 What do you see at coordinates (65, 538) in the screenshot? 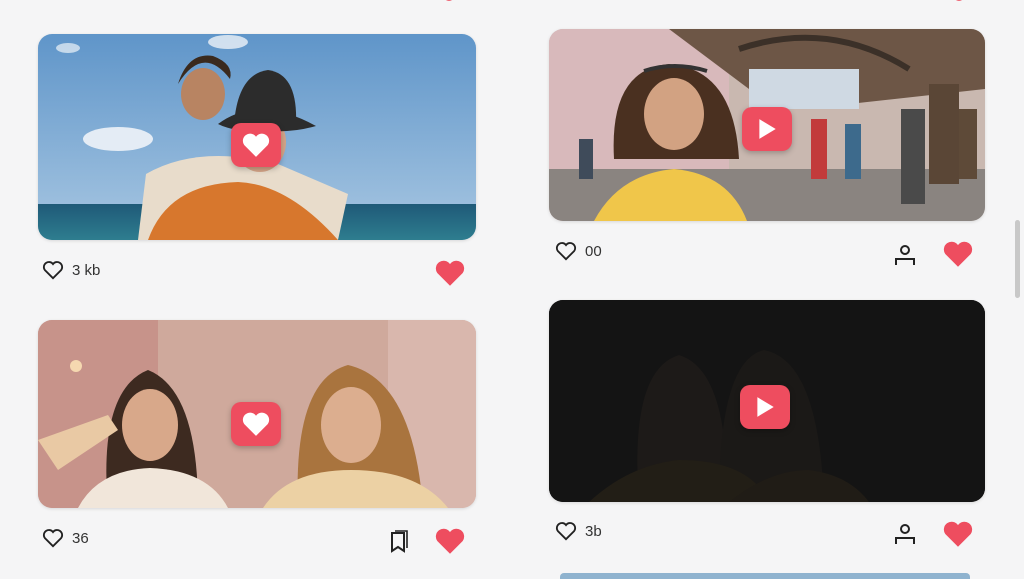
I see `post-3-likes: 36` at bounding box center [65, 538].